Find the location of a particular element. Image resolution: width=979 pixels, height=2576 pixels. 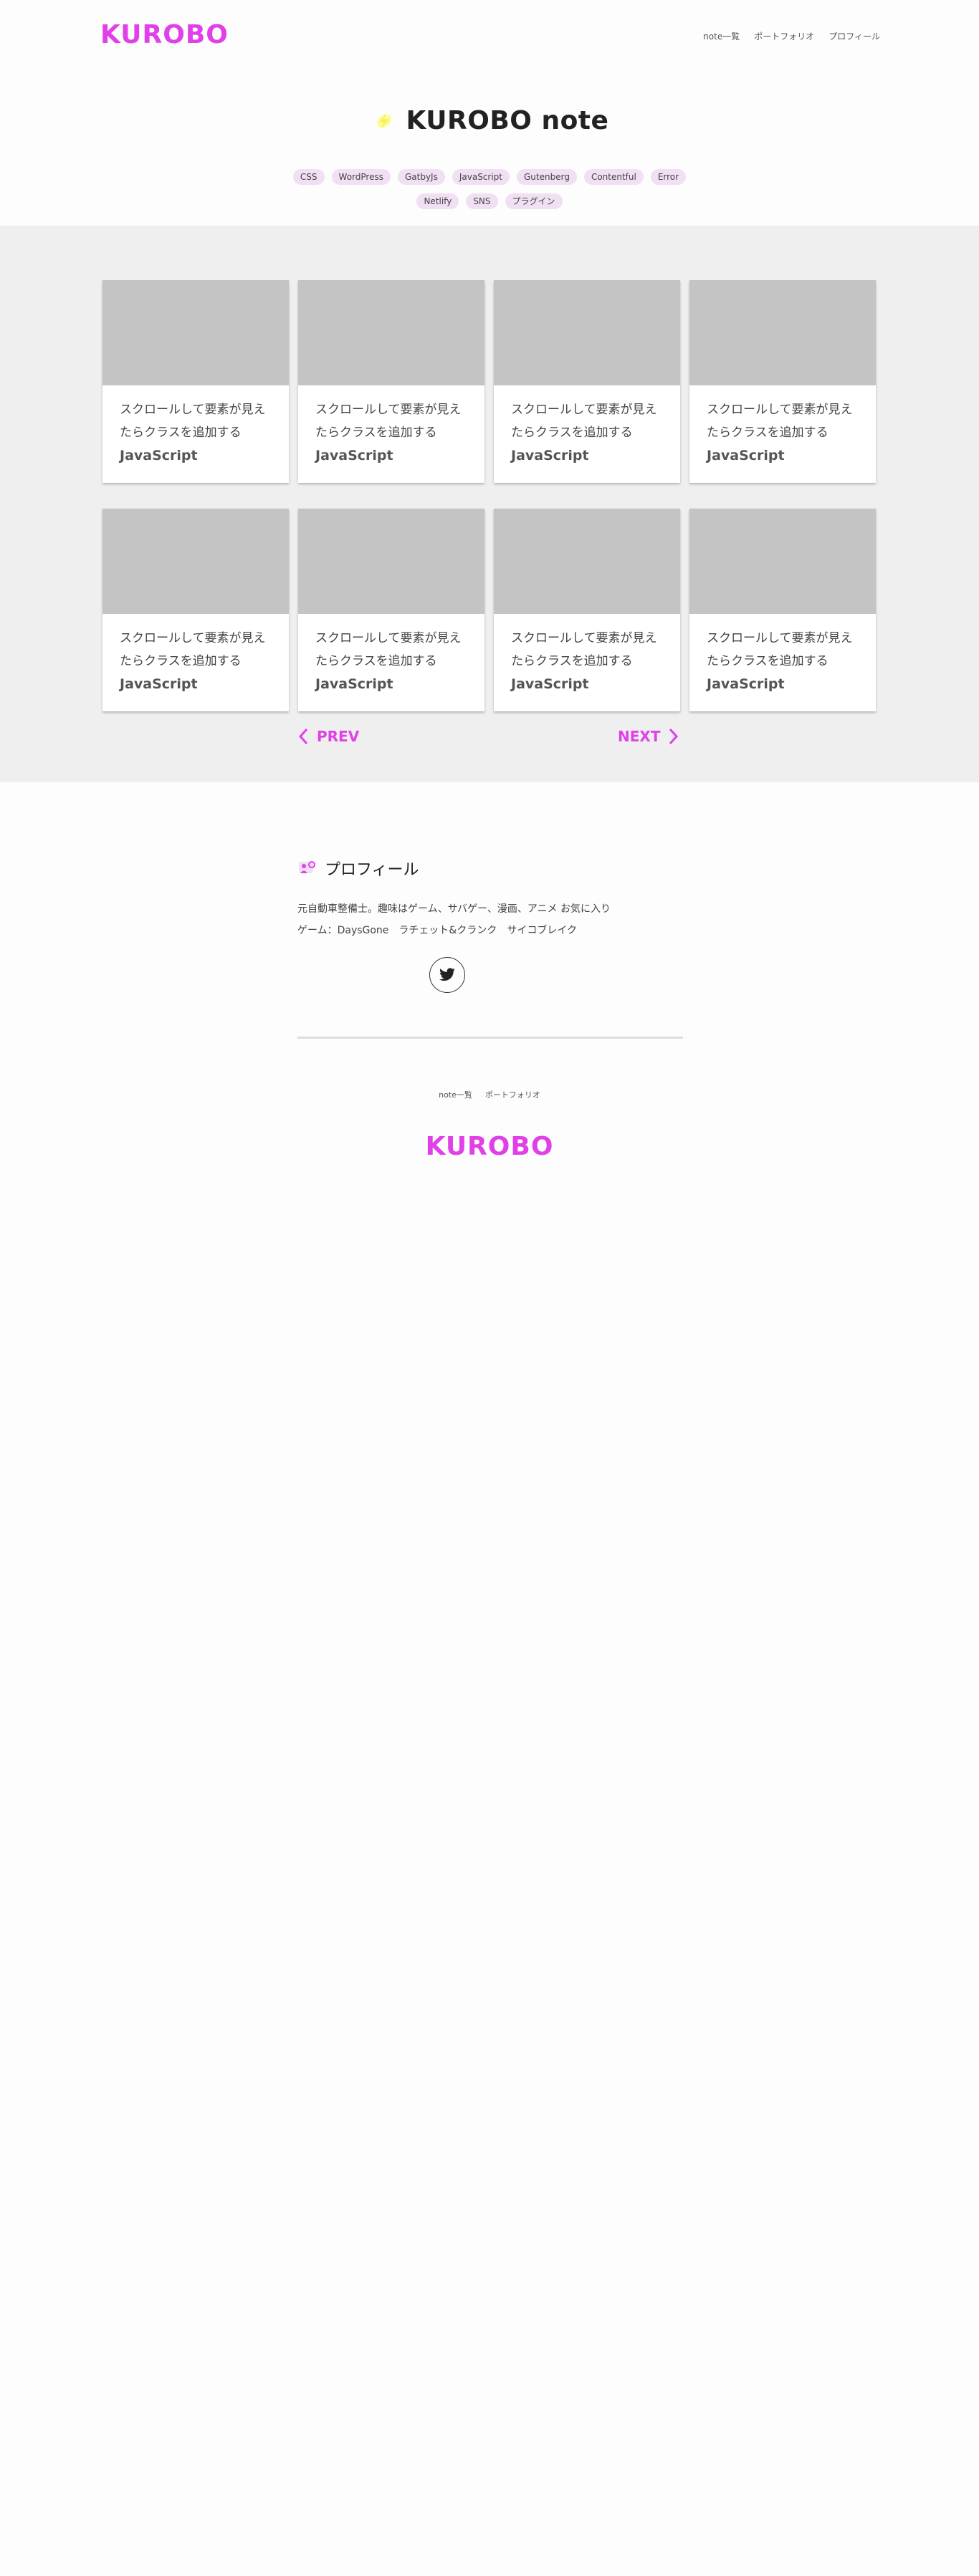

profile-bio-line-2: ゲーム：DaysGone ラチェット&クランク サイコブレイク is located at coordinates (437, 930).